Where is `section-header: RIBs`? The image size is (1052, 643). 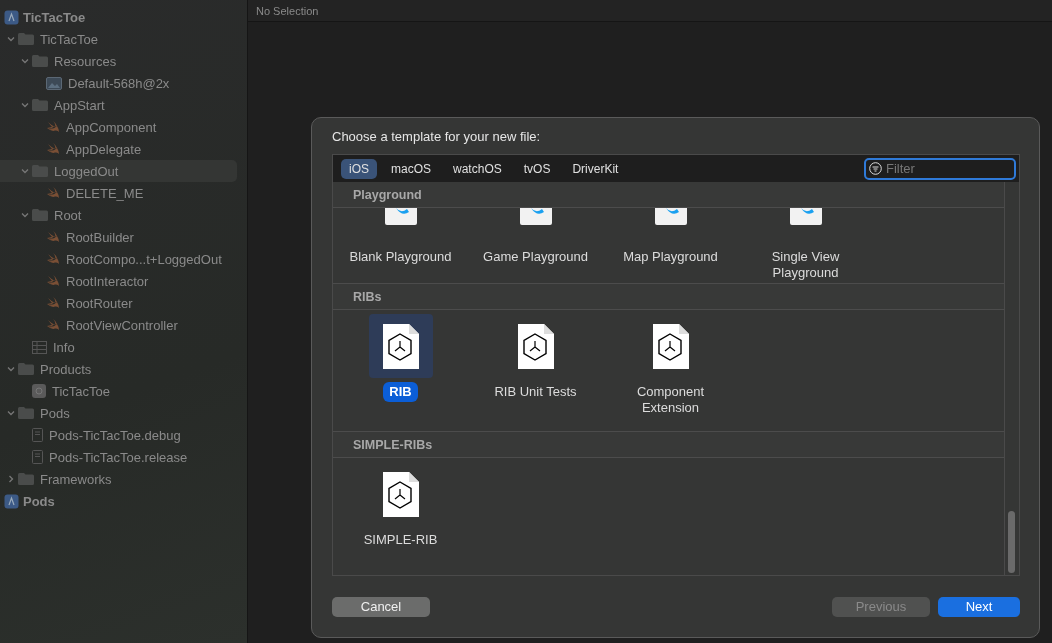 section-header: RIBs is located at coordinates (367, 296).